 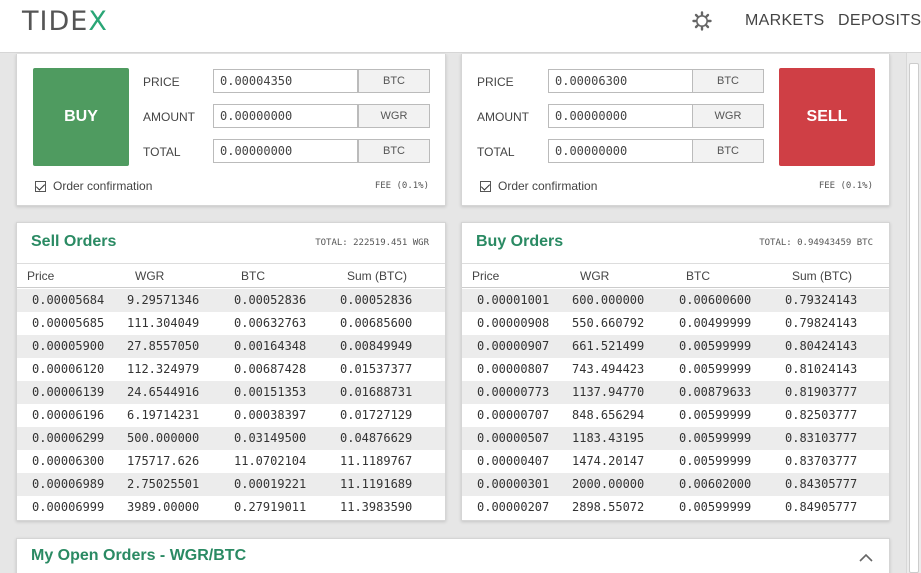 What do you see at coordinates (728, 151) in the screenshot?
I see `sell-total-unit: BTC` at bounding box center [728, 151].